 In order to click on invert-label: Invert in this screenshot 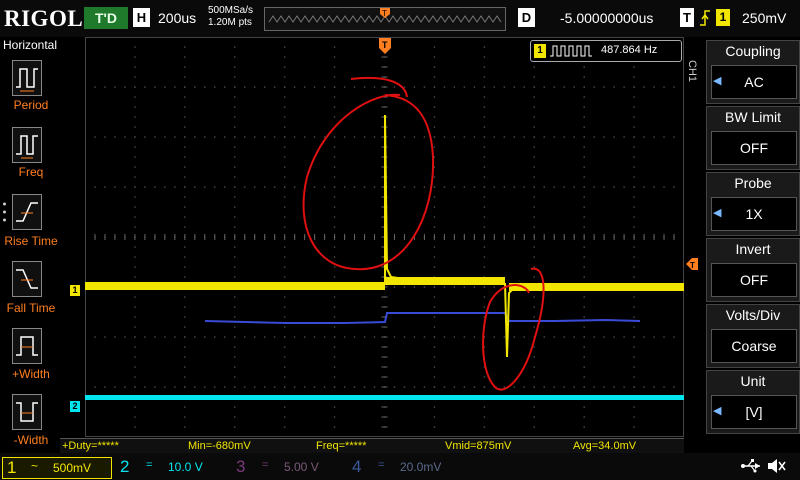, I will do `click(753, 249)`.